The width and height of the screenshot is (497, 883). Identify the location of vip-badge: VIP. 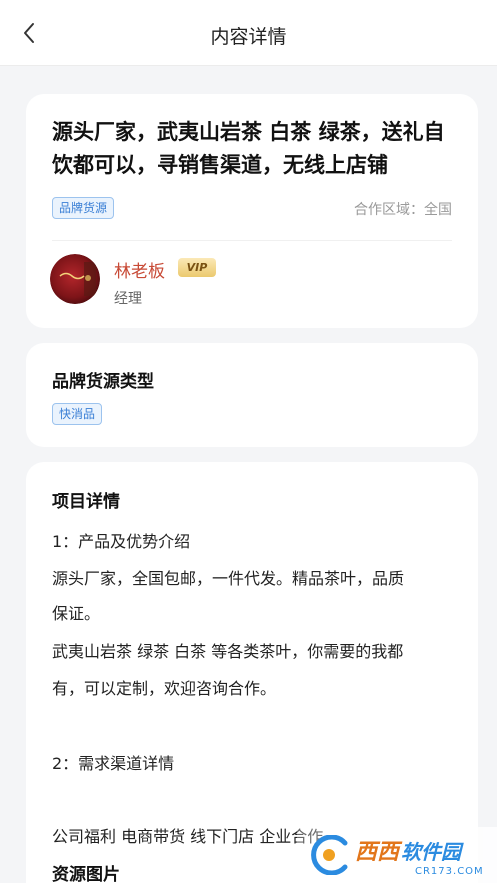
(197, 267).